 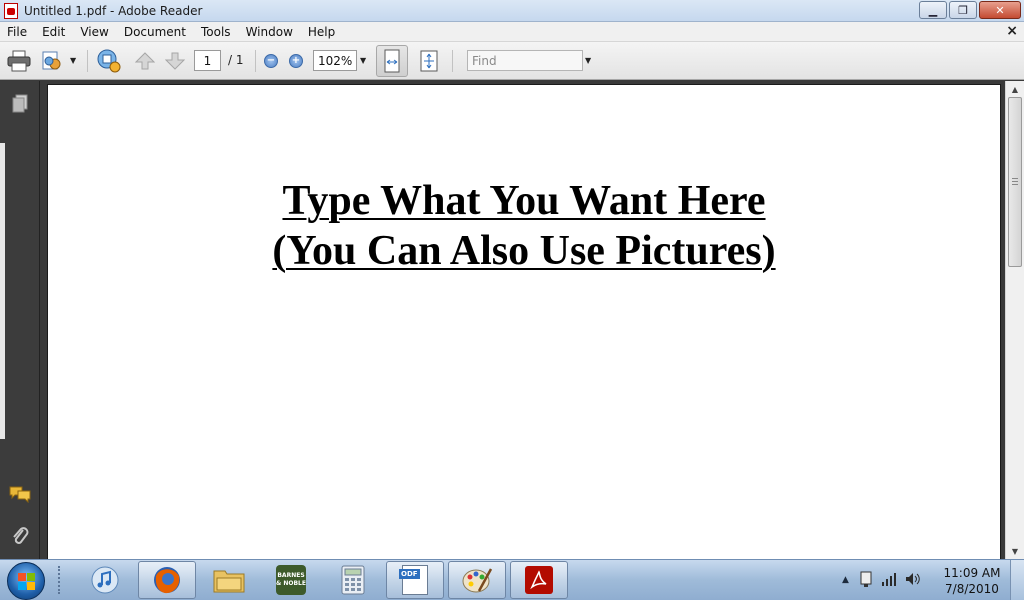 I want to click on windows-logo-icon, so click(x=26, y=581).